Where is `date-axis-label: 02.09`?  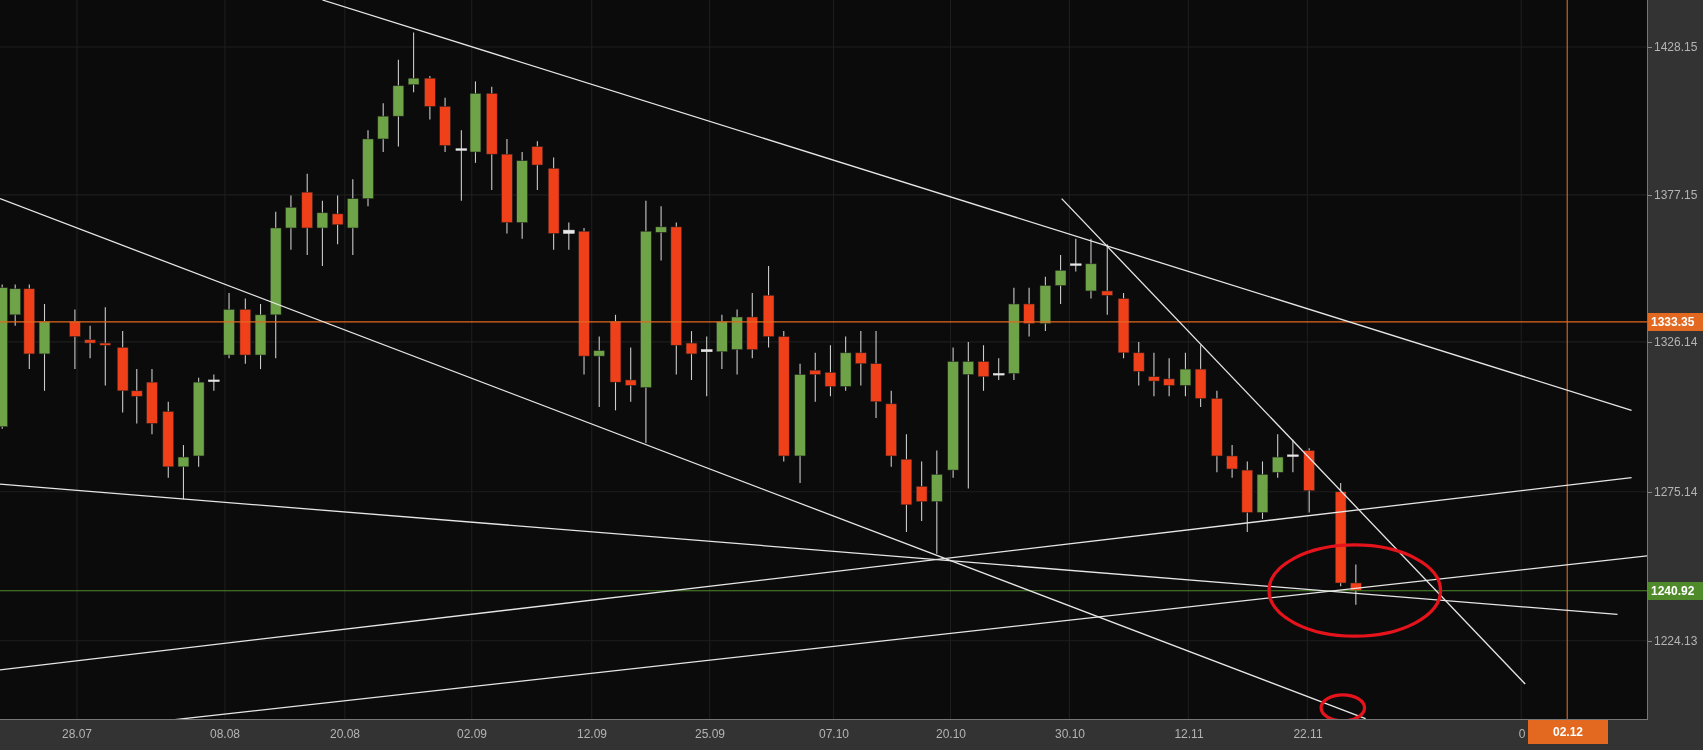
date-axis-label: 02.09 is located at coordinates (472, 734).